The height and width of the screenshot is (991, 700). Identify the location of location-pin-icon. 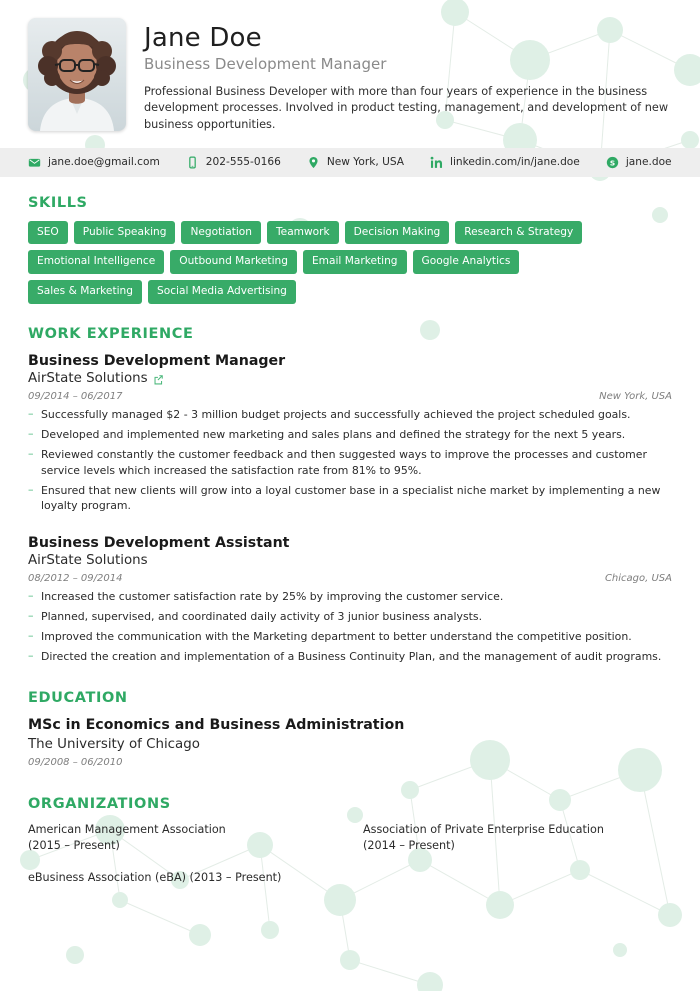
(313, 162).